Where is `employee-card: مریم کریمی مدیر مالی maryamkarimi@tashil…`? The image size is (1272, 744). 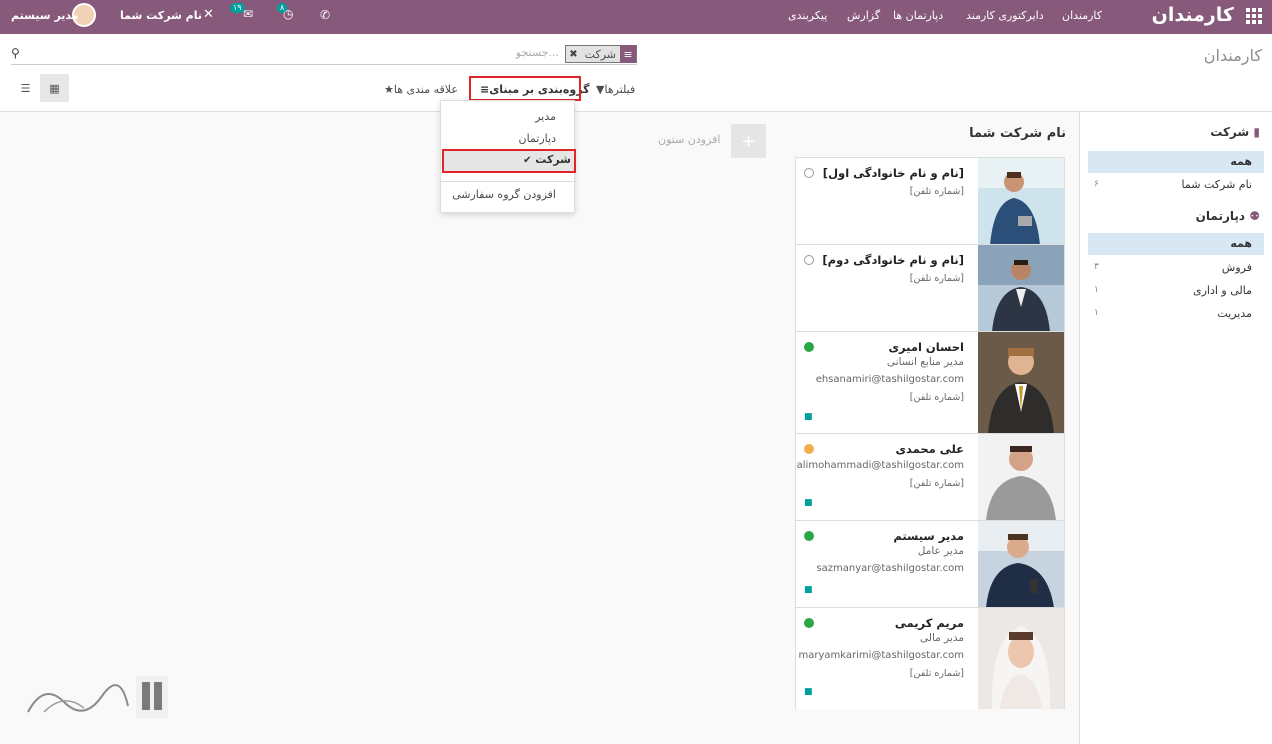
employee-card: مریم کریمی مدیر مالی maryamkarimi@tashil… is located at coordinates (930, 658).